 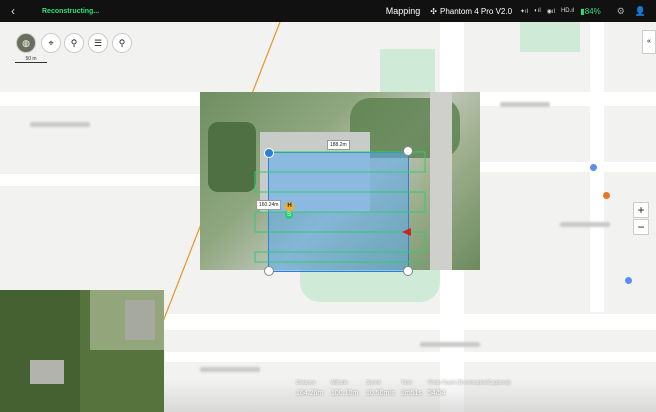 I want to click on stat-speed: Speed 10.50m/s, so click(x=380, y=388).